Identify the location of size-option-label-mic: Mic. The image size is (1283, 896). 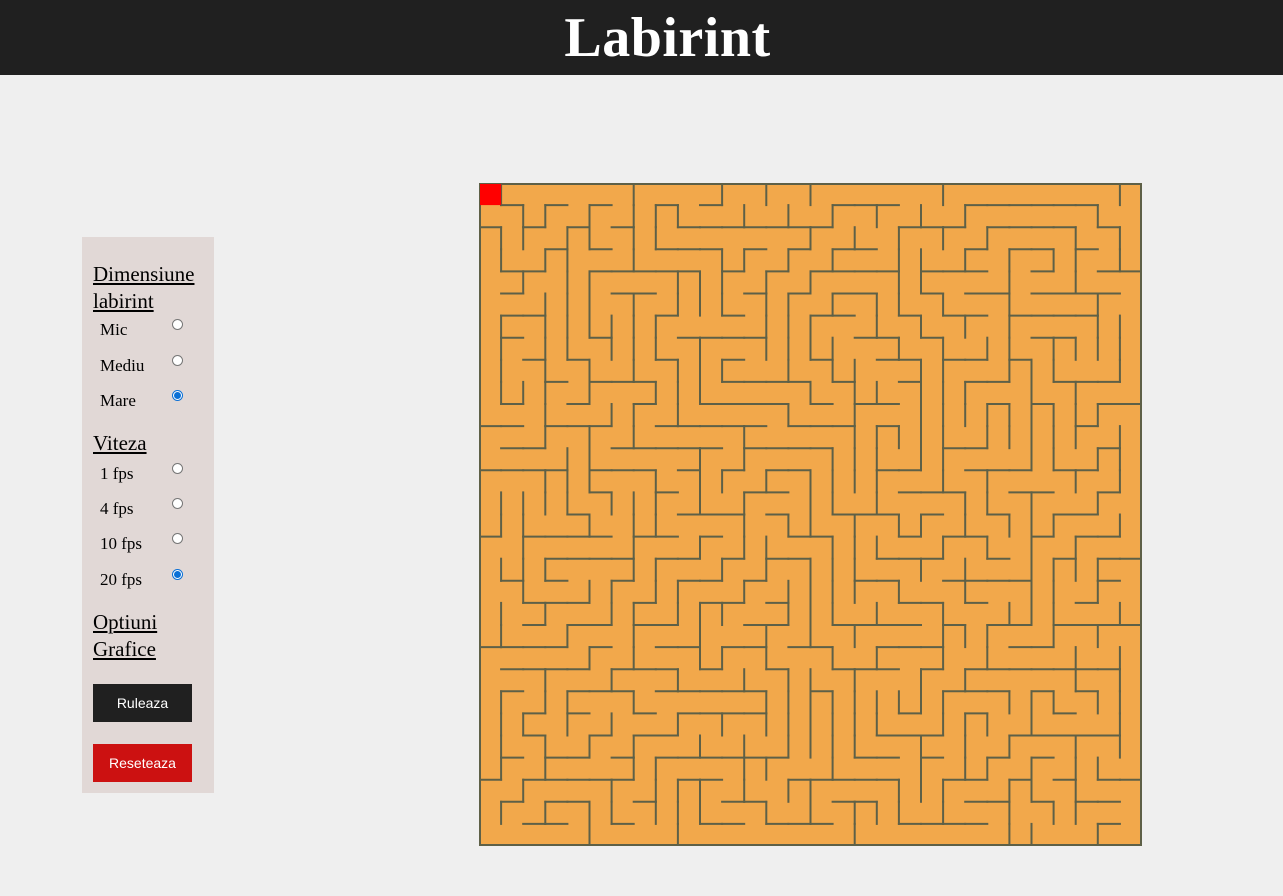
(114, 329).